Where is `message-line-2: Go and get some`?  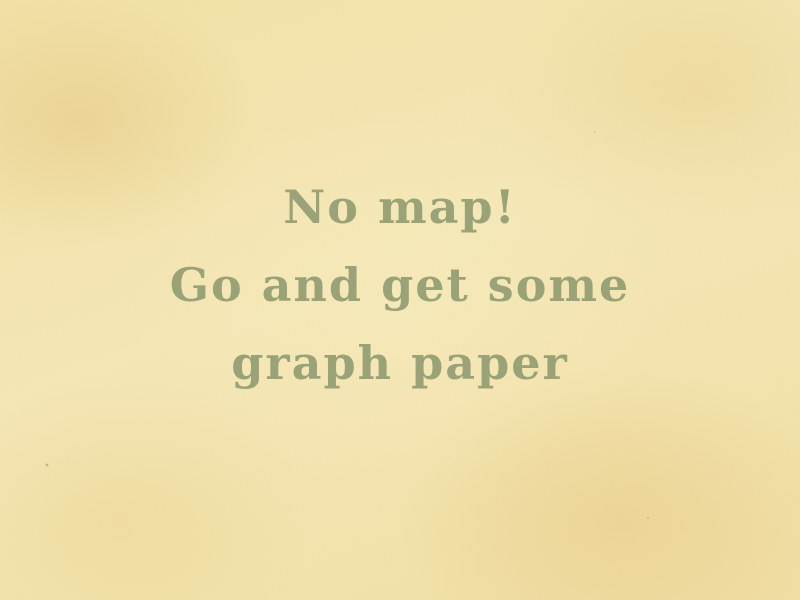 message-line-2: Go and get some is located at coordinates (400, 285).